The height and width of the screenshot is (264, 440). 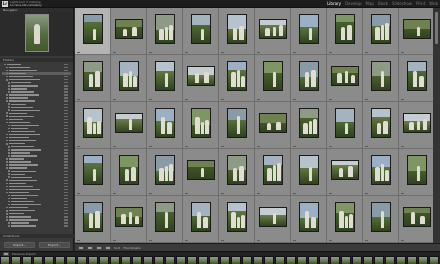 What do you see at coordinates (36, 225) in the screenshot?
I see `folder-row` at bounding box center [36, 225].